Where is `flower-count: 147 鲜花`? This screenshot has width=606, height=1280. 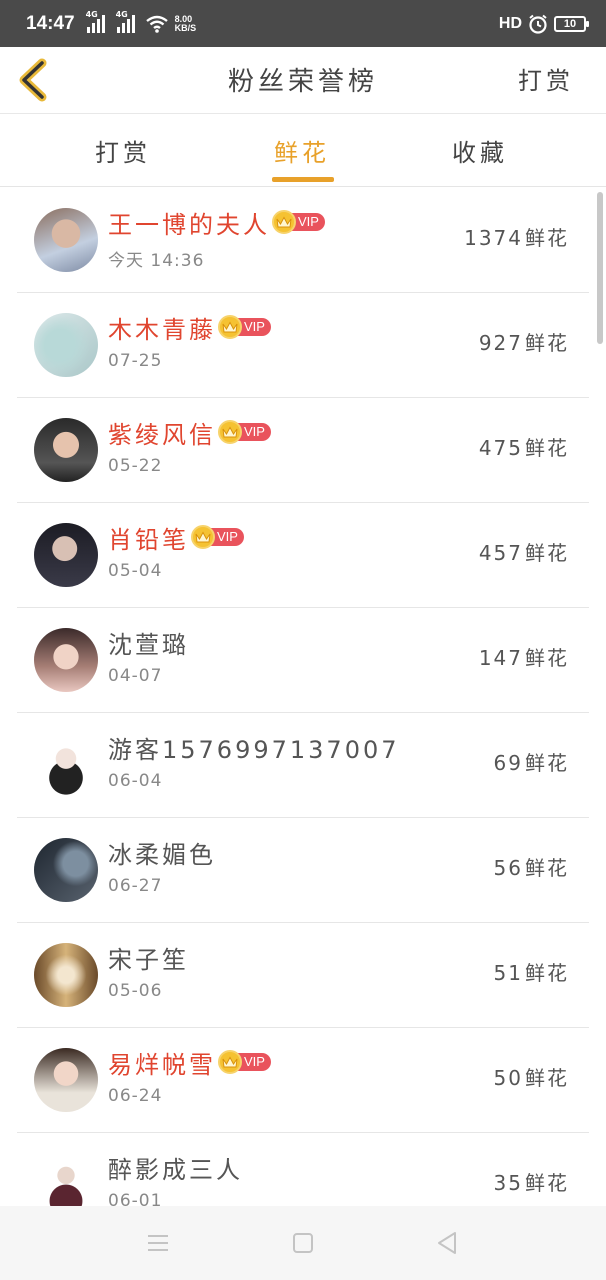
flower-count: 147 鲜花 is located at coordinates (524, 656).